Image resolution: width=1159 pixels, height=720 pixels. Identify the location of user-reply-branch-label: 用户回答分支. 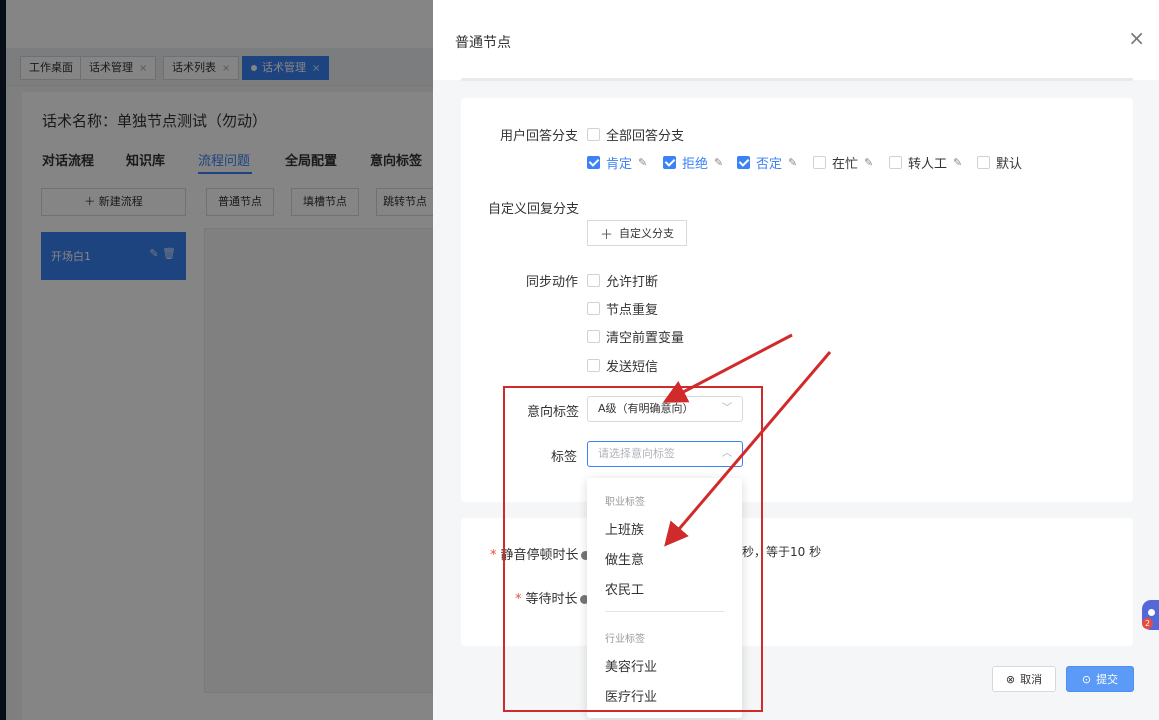
(539, 136).